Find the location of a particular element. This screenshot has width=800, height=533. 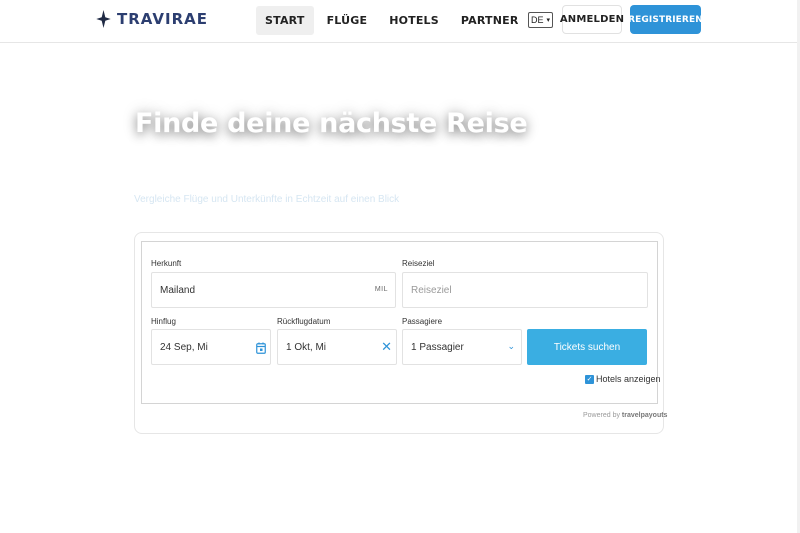

nav-item-start: START is located at coordinates (285, 20).